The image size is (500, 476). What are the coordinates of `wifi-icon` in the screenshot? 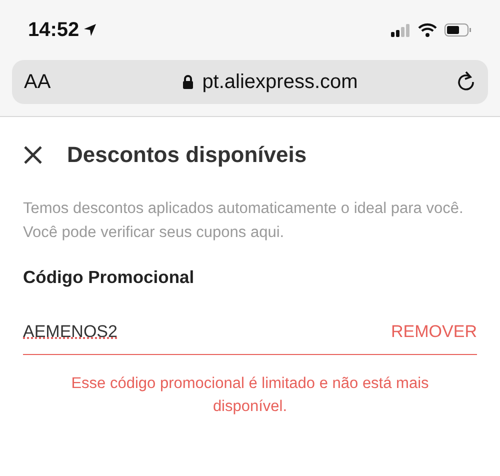 It's located at (427, 30).